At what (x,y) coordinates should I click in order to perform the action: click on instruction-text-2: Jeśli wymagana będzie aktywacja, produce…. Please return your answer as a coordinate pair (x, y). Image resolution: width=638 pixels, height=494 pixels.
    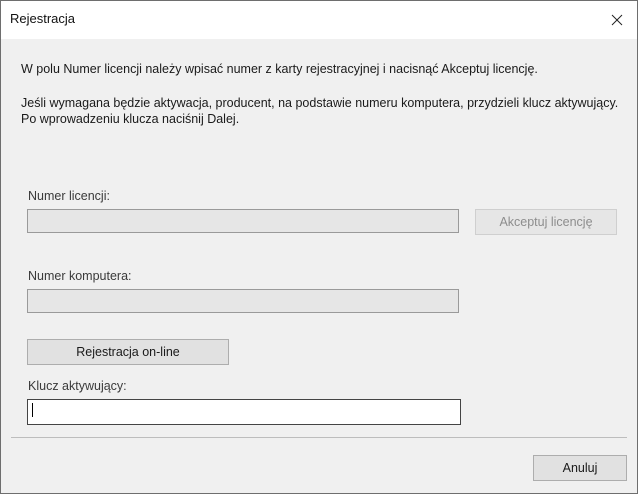
    Looking at the image, I should click on (320, 111).